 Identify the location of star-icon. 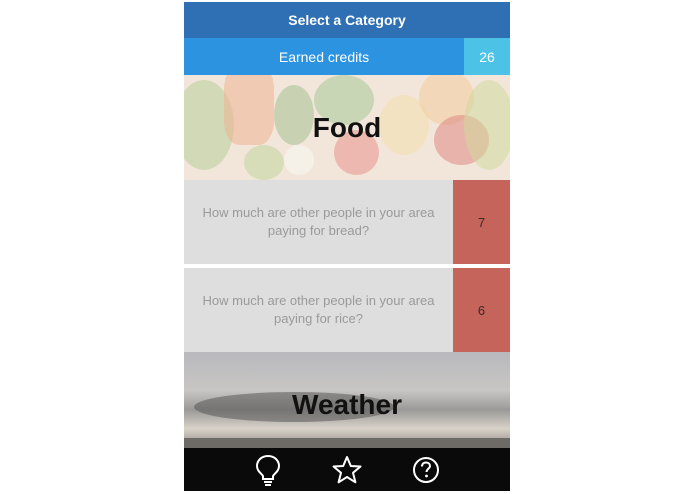
(347, 470).